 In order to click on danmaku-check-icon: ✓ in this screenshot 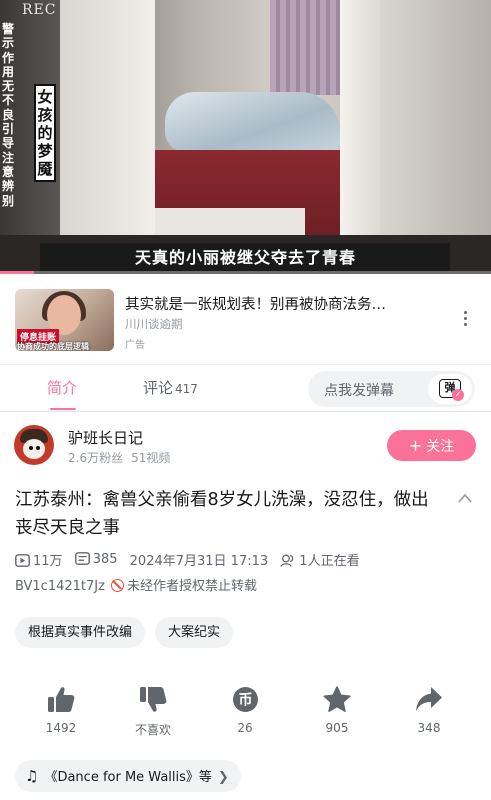, I will do `click(458, 395)`.